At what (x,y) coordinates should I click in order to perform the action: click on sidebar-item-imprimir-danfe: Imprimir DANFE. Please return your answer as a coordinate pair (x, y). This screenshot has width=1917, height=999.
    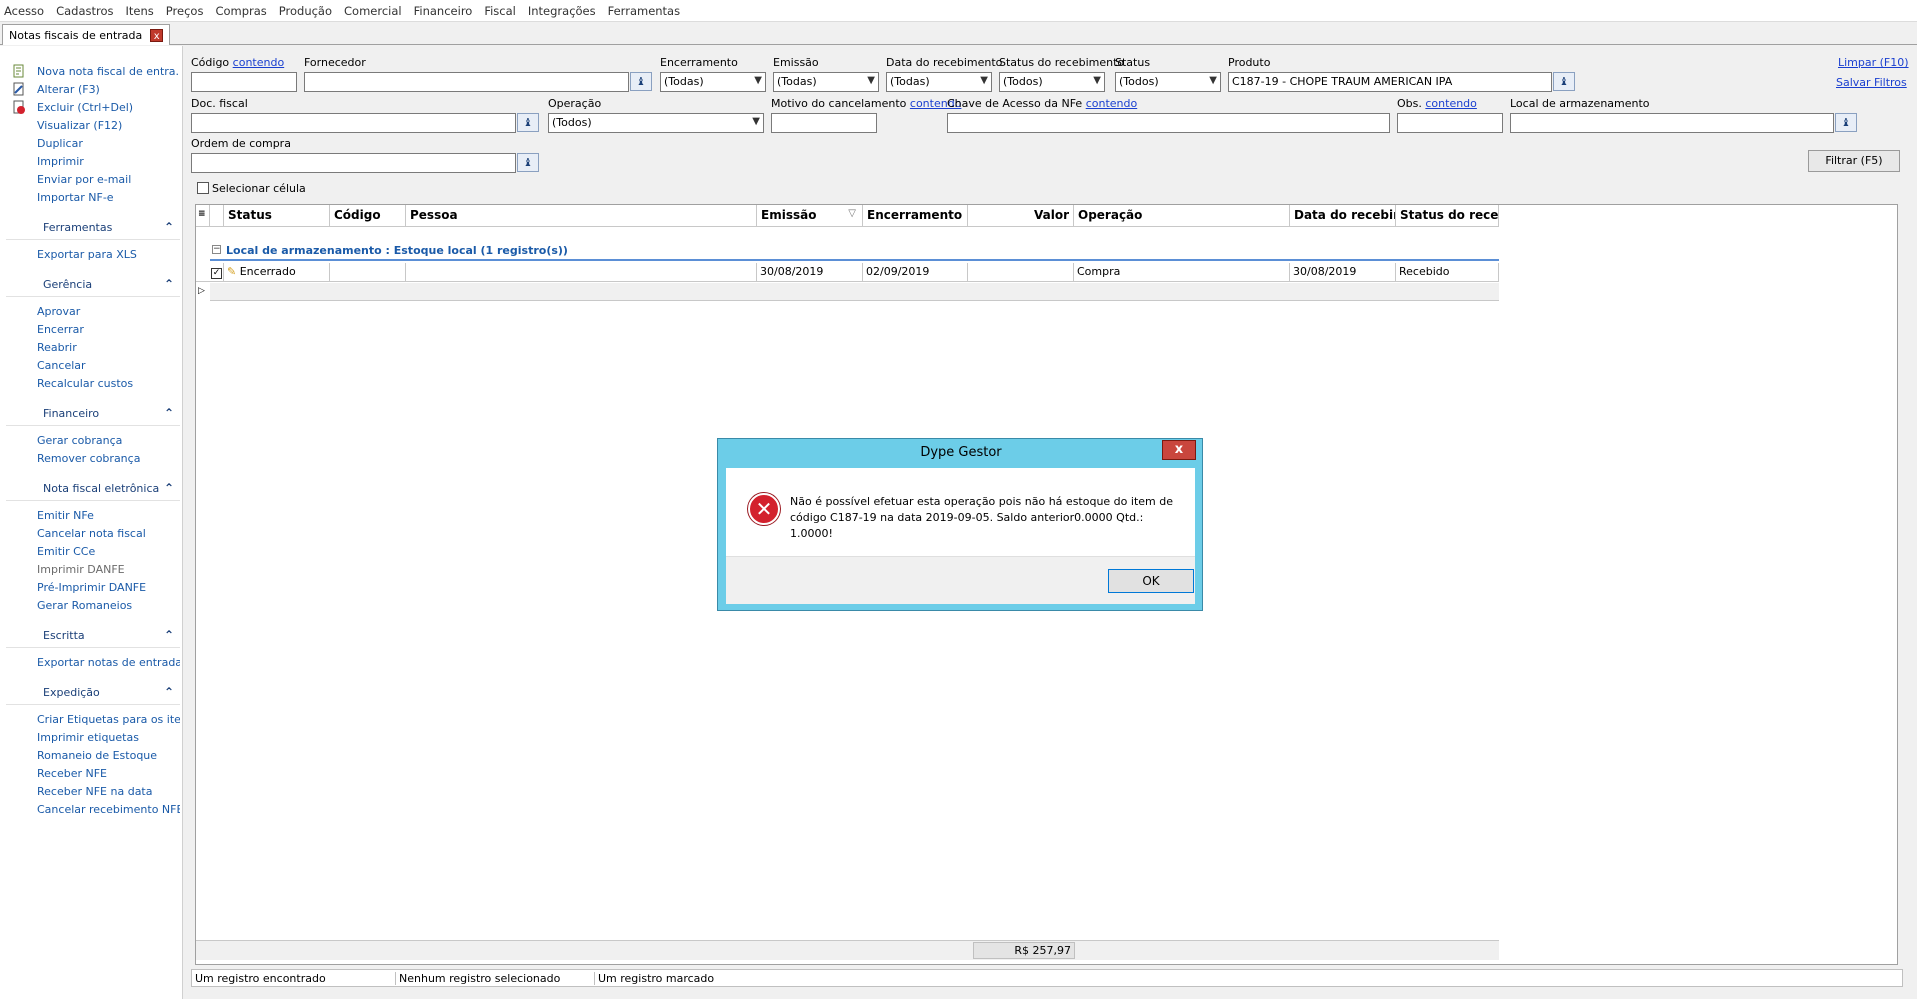
    Looking at the image, I should click on (108, 569).